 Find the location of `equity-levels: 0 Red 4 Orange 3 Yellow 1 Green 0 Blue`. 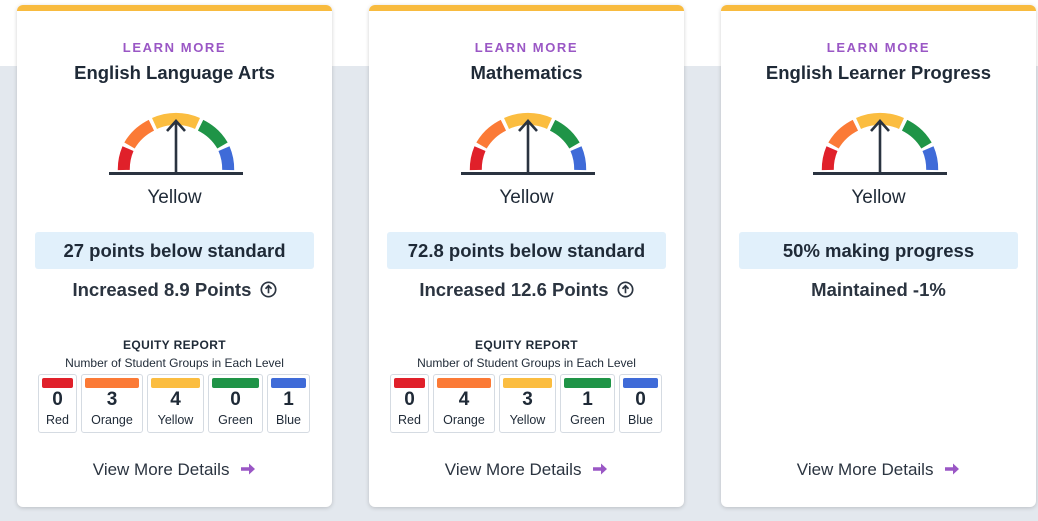

equity-levels: 0 Red 4 Orange 3 Yellow 1 Green 0 Blue is located at coordinates (527, 403).